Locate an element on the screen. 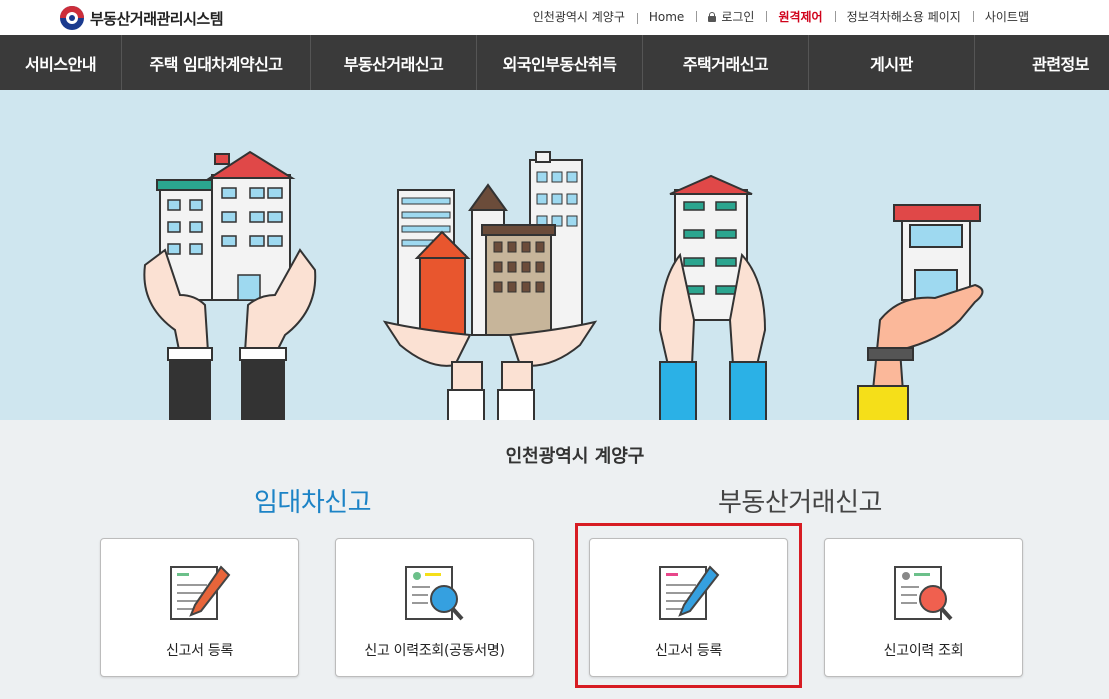 The width and height of the screenshot is (1109, 699). util-remote-control: 원격제어 is located at coordinates (800, 16).